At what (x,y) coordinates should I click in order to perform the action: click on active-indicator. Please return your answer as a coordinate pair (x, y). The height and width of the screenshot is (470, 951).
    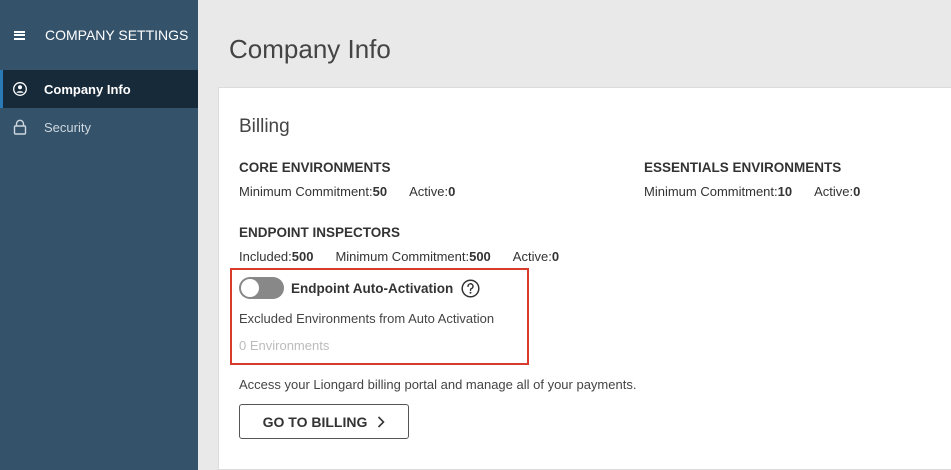
    Looking at the image, I should click on (1, 89).